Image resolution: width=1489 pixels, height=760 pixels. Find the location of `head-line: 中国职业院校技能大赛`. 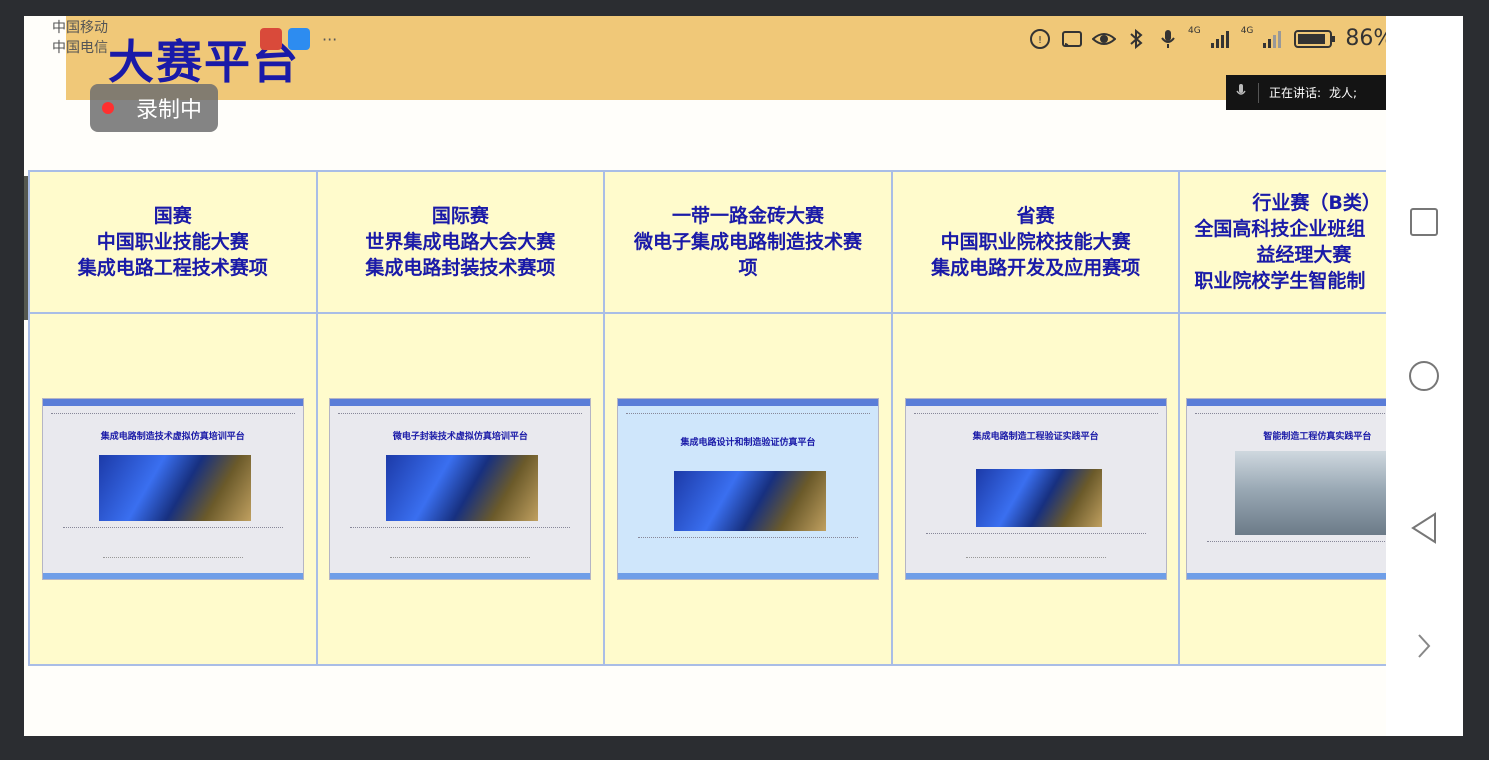

head-line: 中国职业院校技能大赛 is located at coordinates (1035, 242).